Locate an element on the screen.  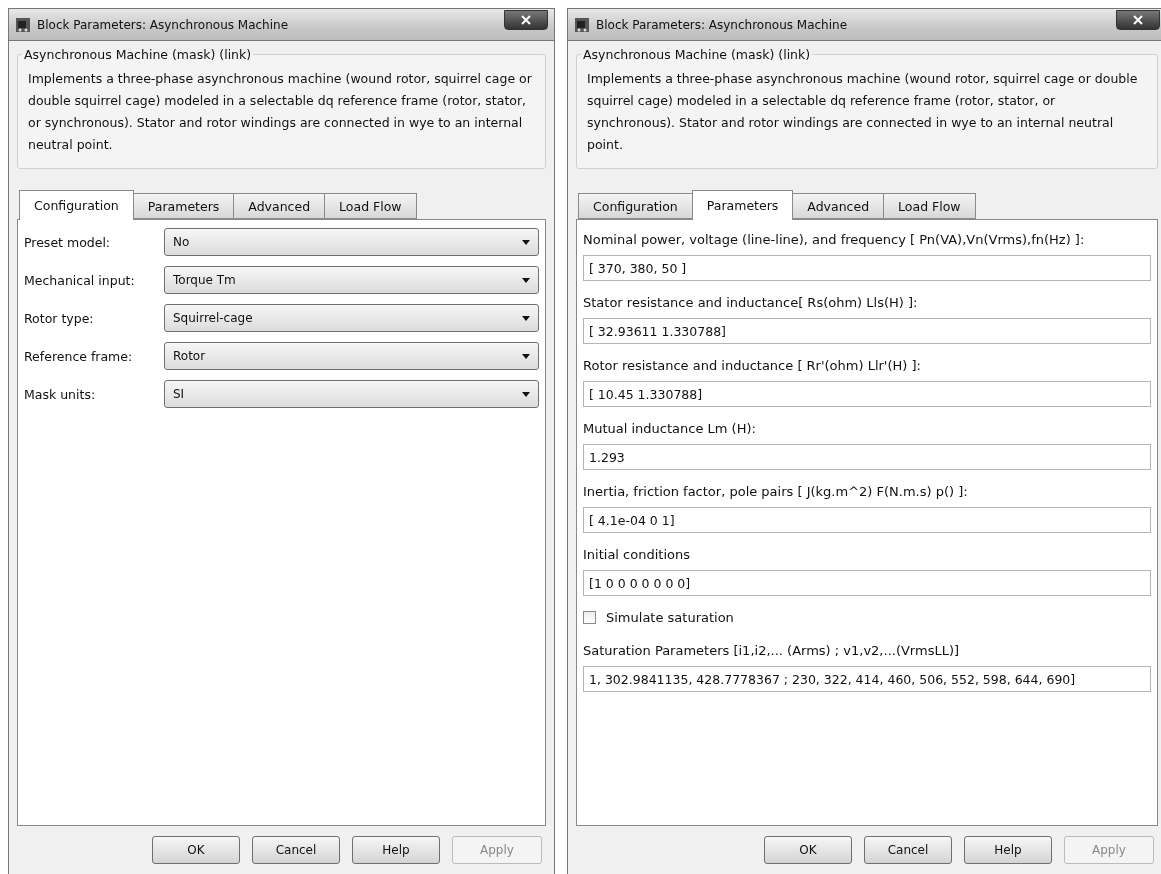
input-field: 1, 302.9841135, 428.7778367 ; 230, 322, 414, 460, 506, 552, 598, 644, 690] is located at coordinates (867, 679).